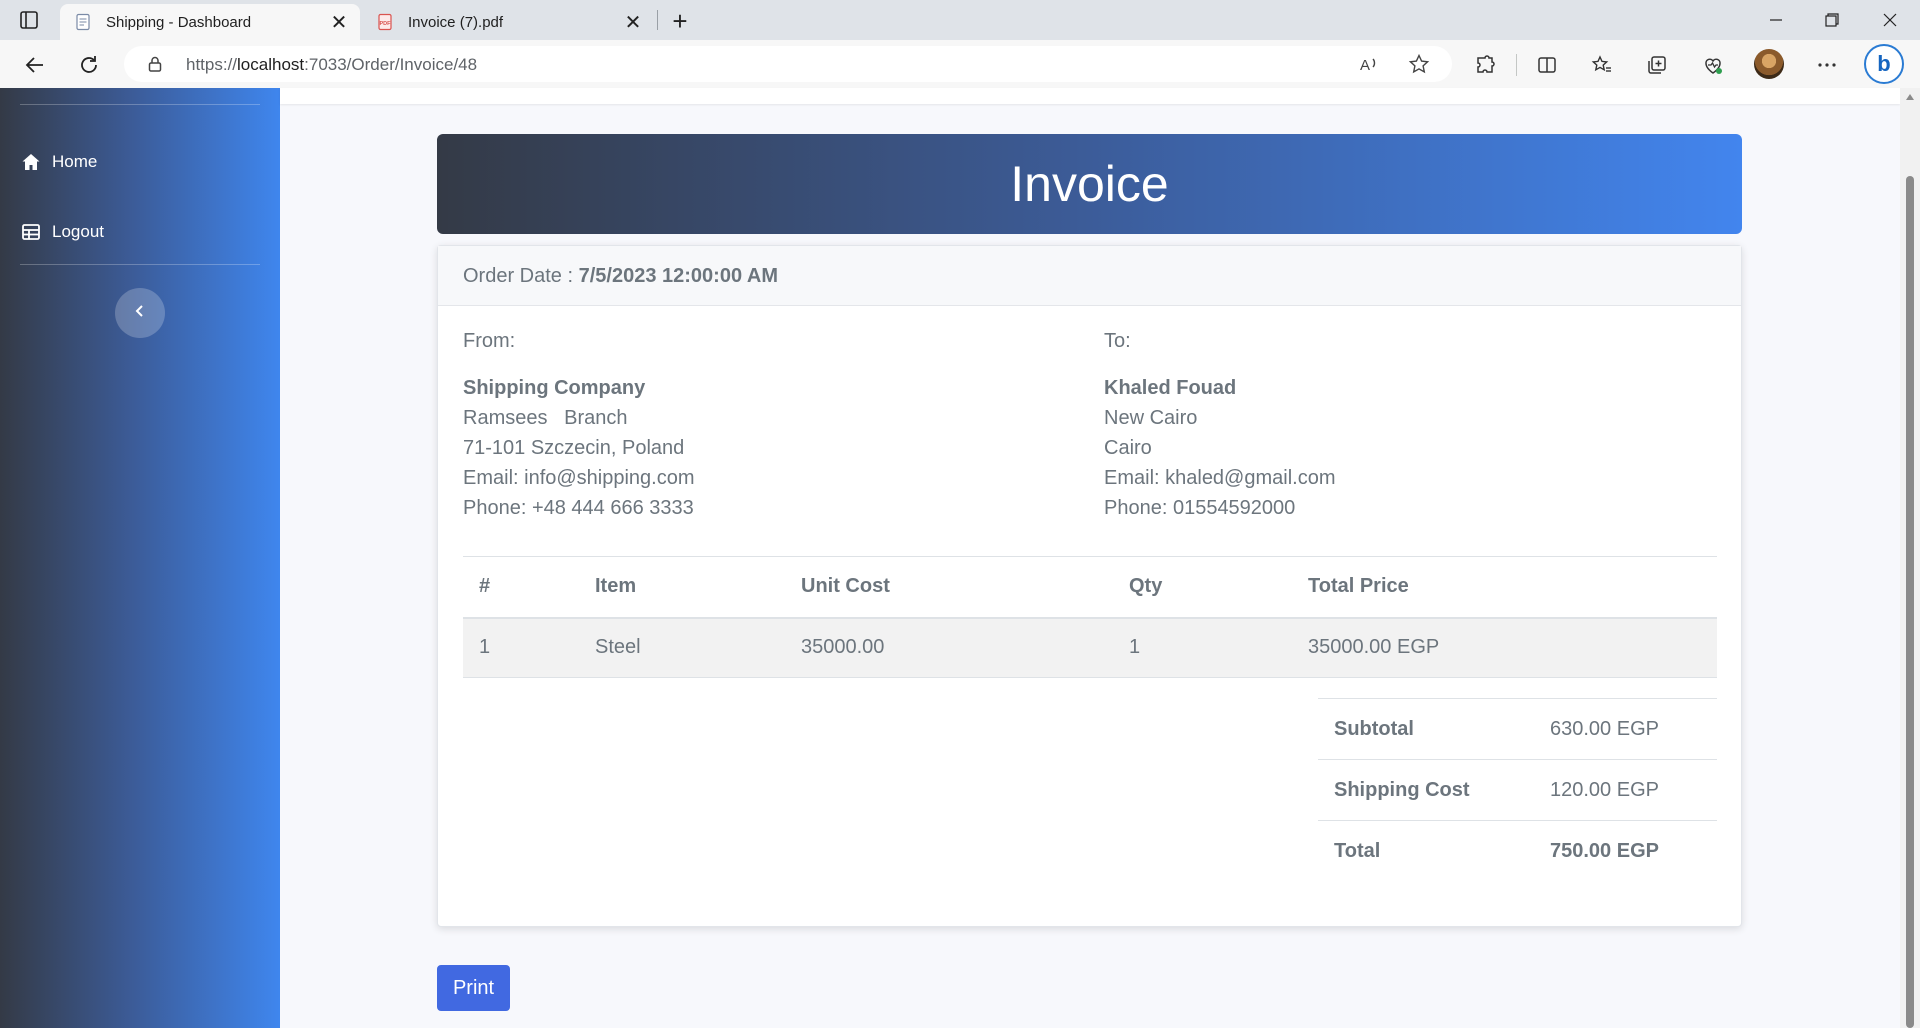 The image size is (1920, 1028). I want to click on lock-icon, so click(155, 64).